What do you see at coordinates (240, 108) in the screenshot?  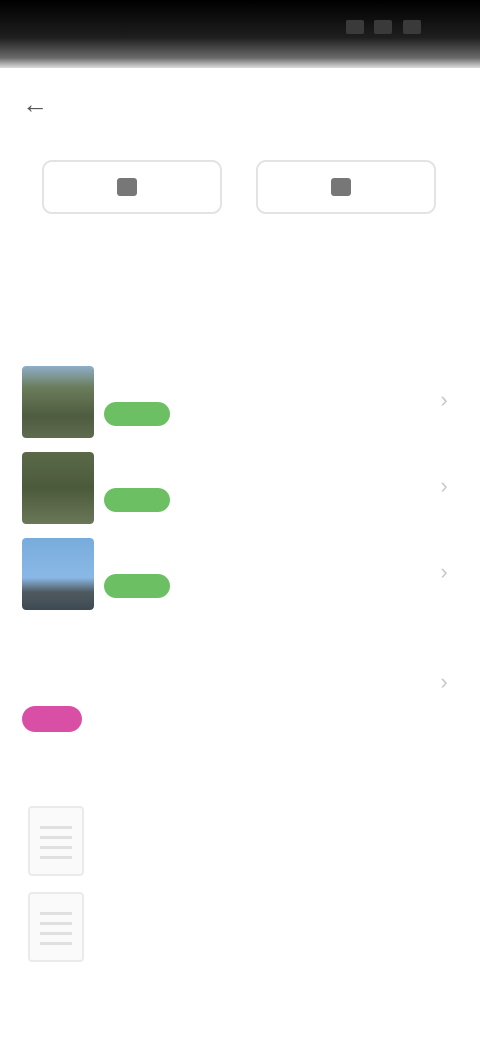 I see `app-bar: ←` at bounding box center [240, 108].